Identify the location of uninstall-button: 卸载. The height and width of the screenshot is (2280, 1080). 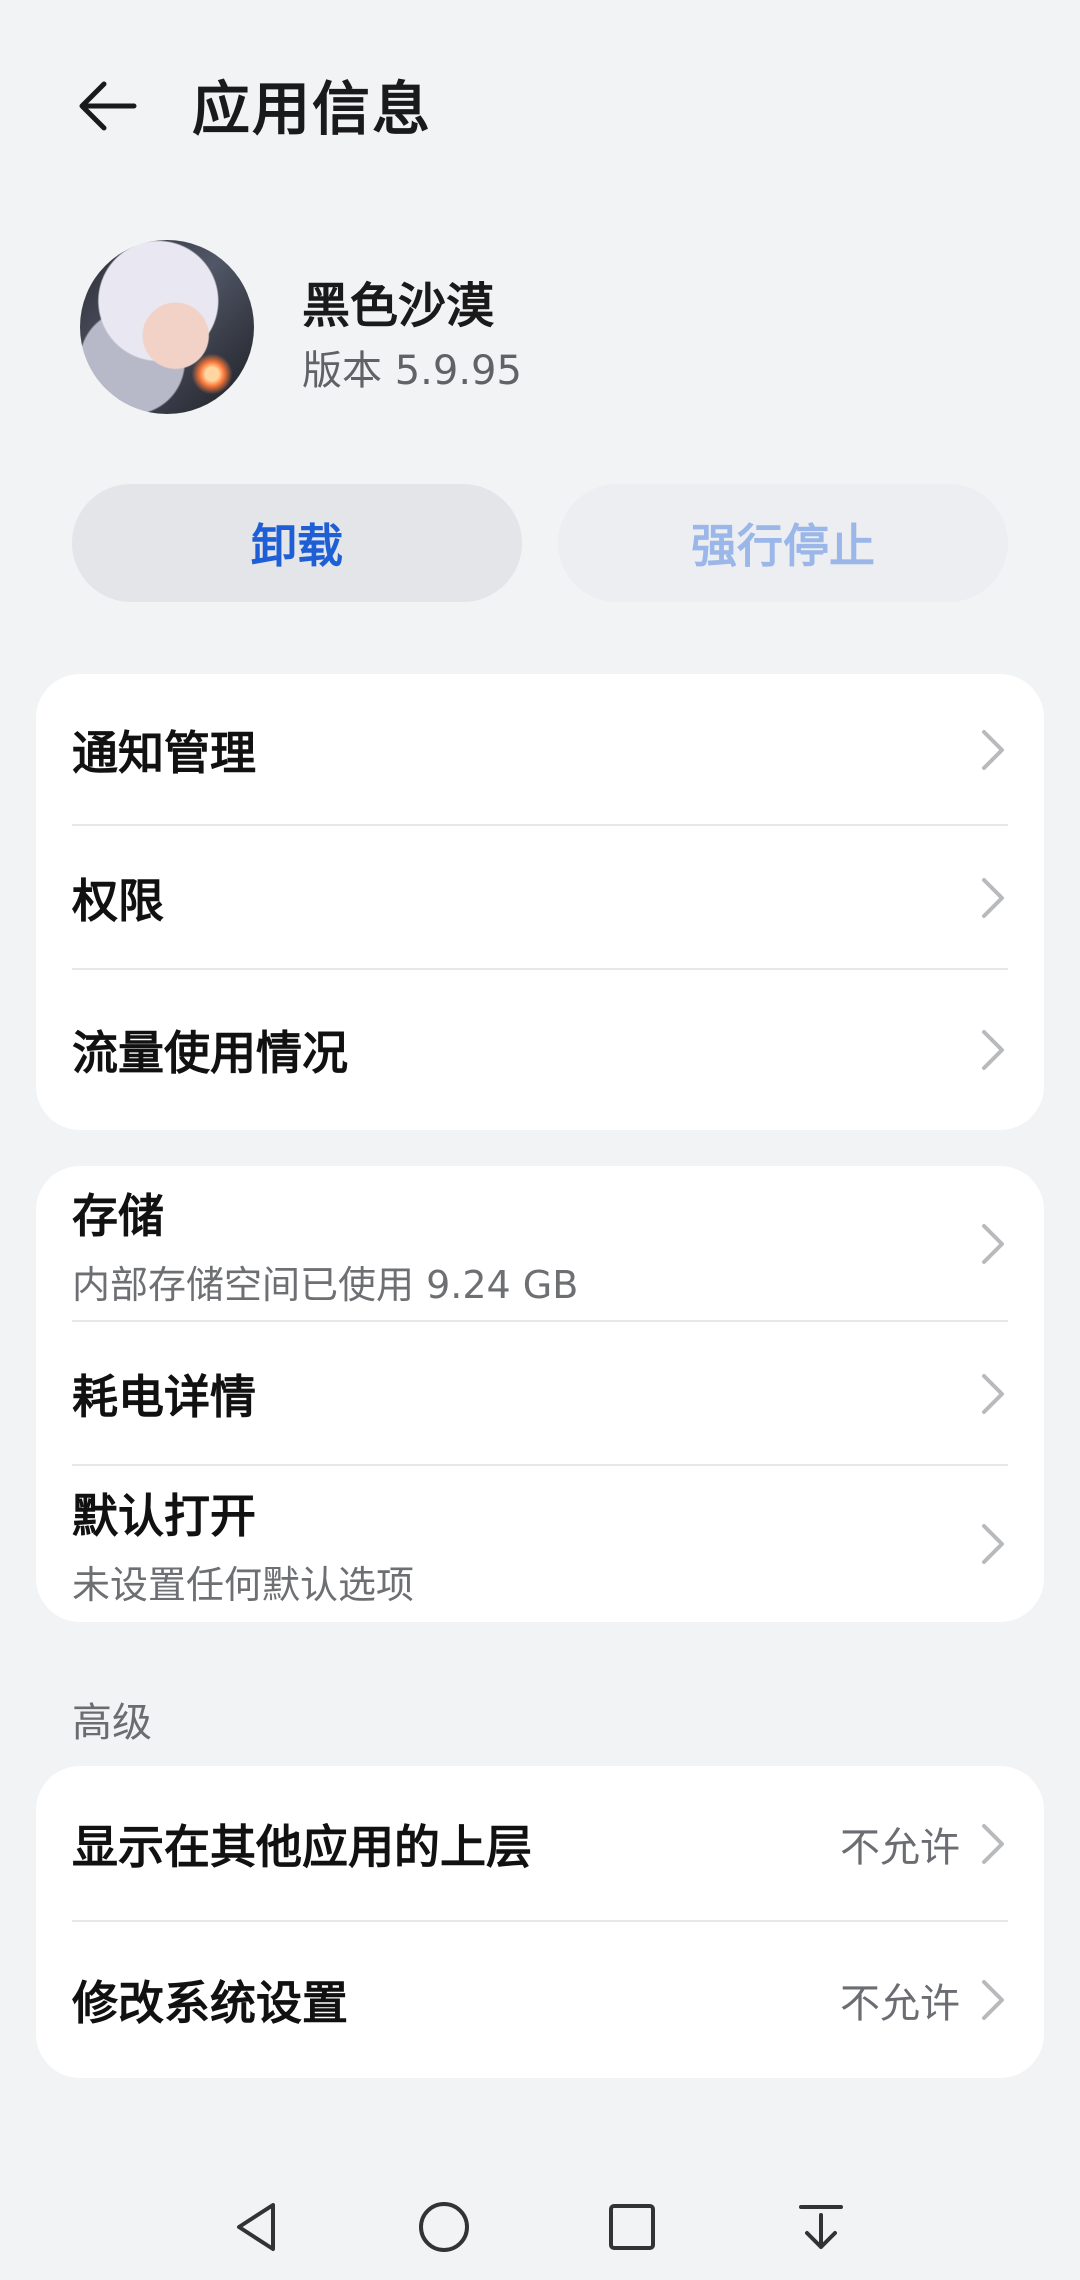
(297, 543).